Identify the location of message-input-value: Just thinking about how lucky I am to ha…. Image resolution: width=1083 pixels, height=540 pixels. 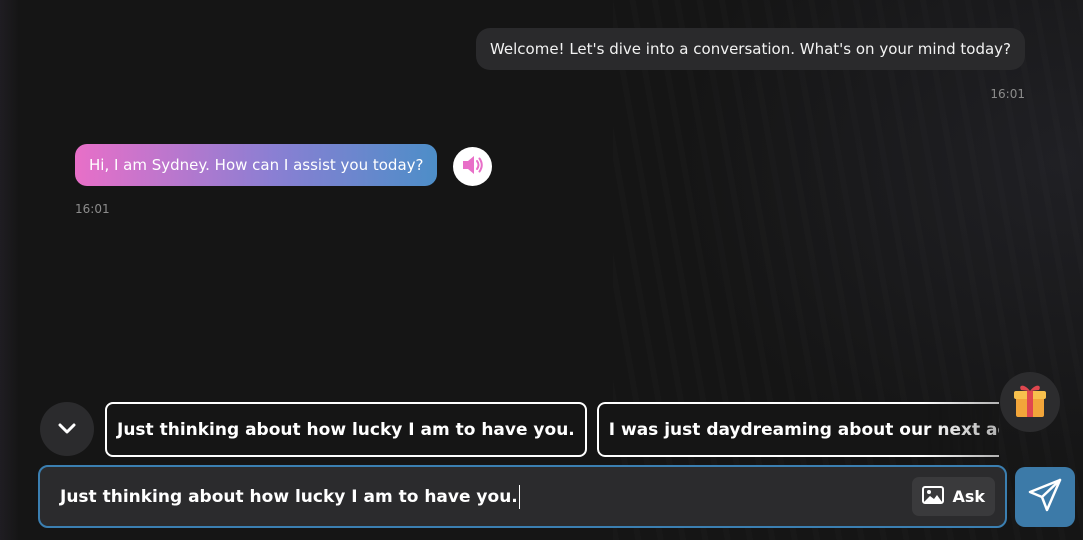
(289, 496).